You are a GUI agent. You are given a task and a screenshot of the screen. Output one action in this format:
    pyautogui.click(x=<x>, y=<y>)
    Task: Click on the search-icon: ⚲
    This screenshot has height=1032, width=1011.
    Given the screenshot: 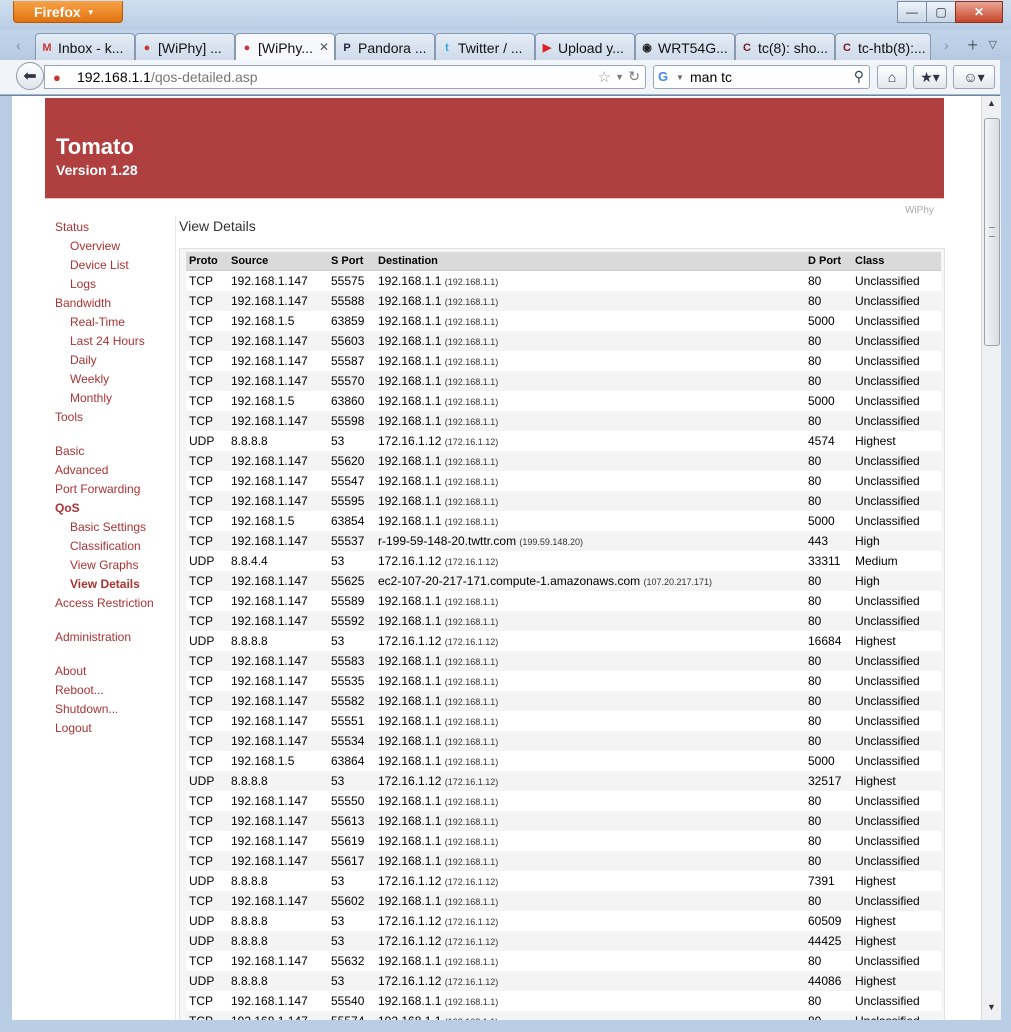 What is the action you would take?
    pyautogui.click(x=859, y=76)
    